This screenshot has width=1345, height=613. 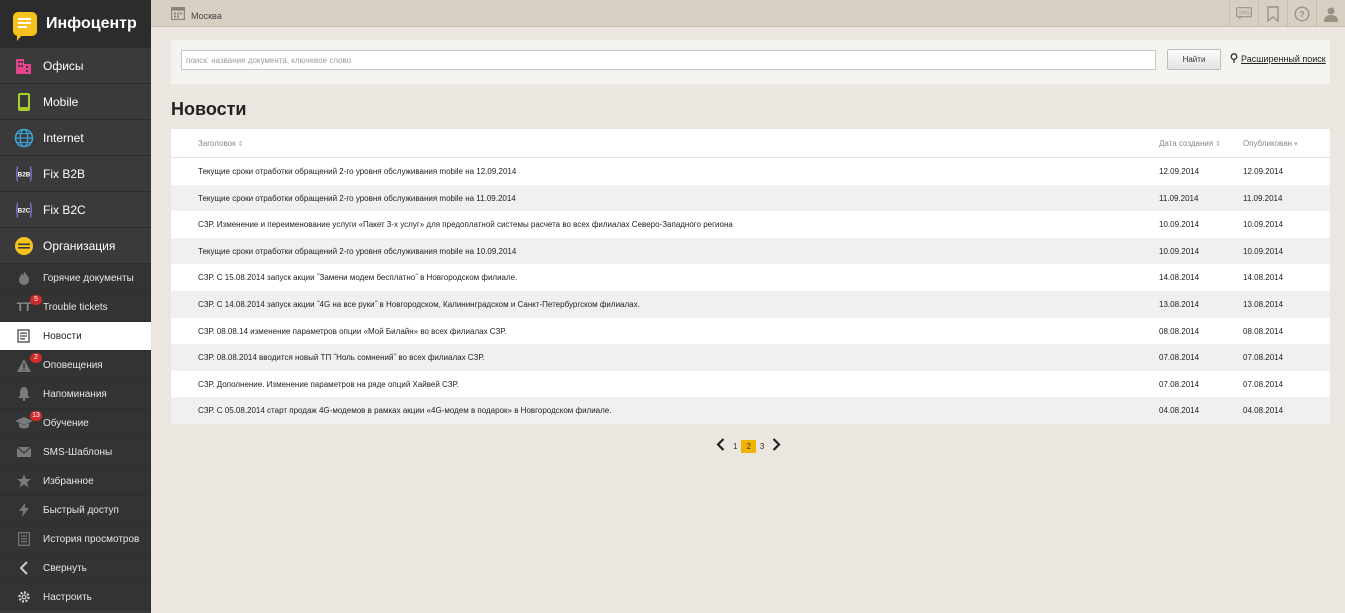 I want to click on app-logo: Инфоцентр, so click(x=75, y=23).